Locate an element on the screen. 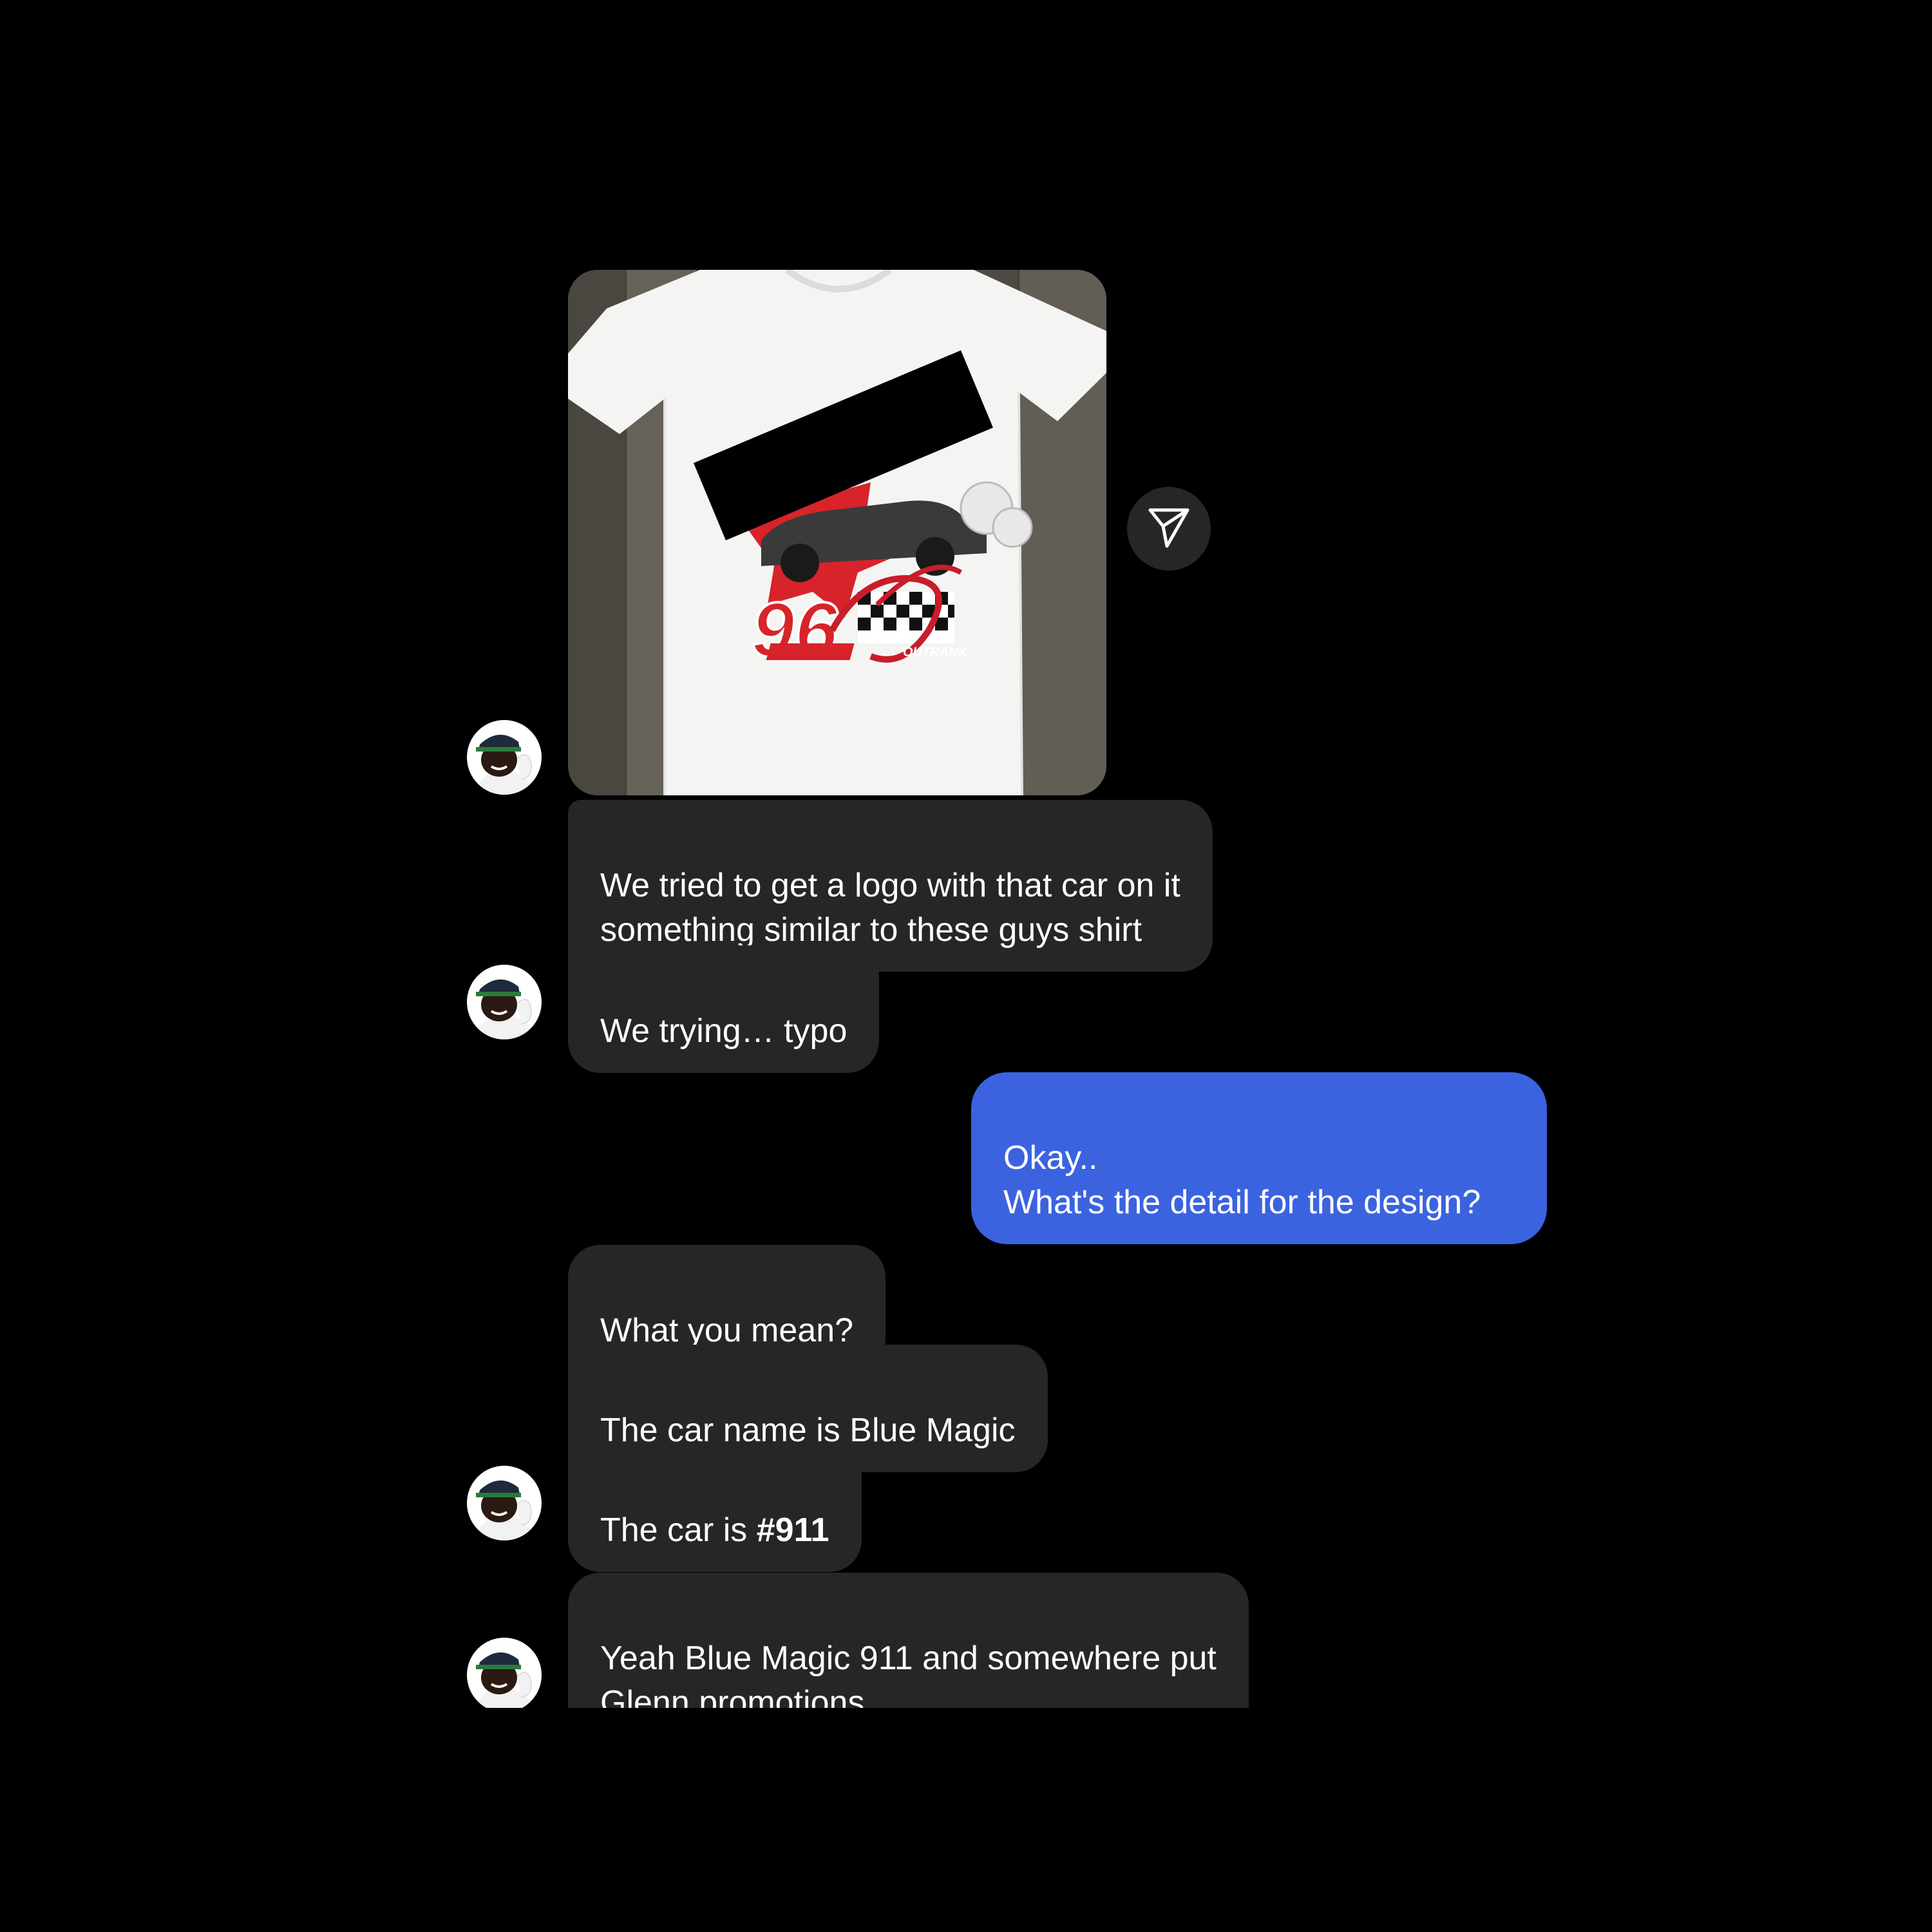 Image resolution: width=1932 pixels, height=1932 pixels. share-button is located at coordinates (1169, 529).